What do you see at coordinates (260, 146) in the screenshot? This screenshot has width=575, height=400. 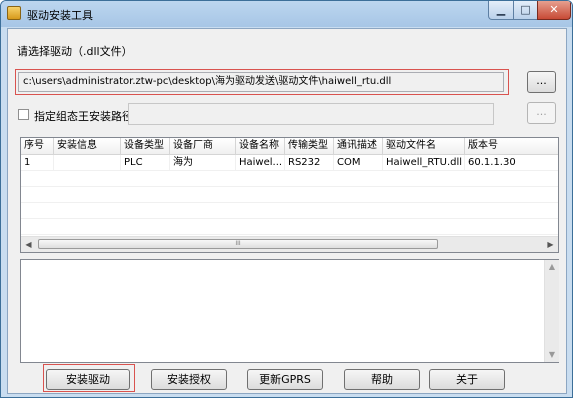 I see `column-header-device-name: 设备名称` at bounding box center [260, 146].